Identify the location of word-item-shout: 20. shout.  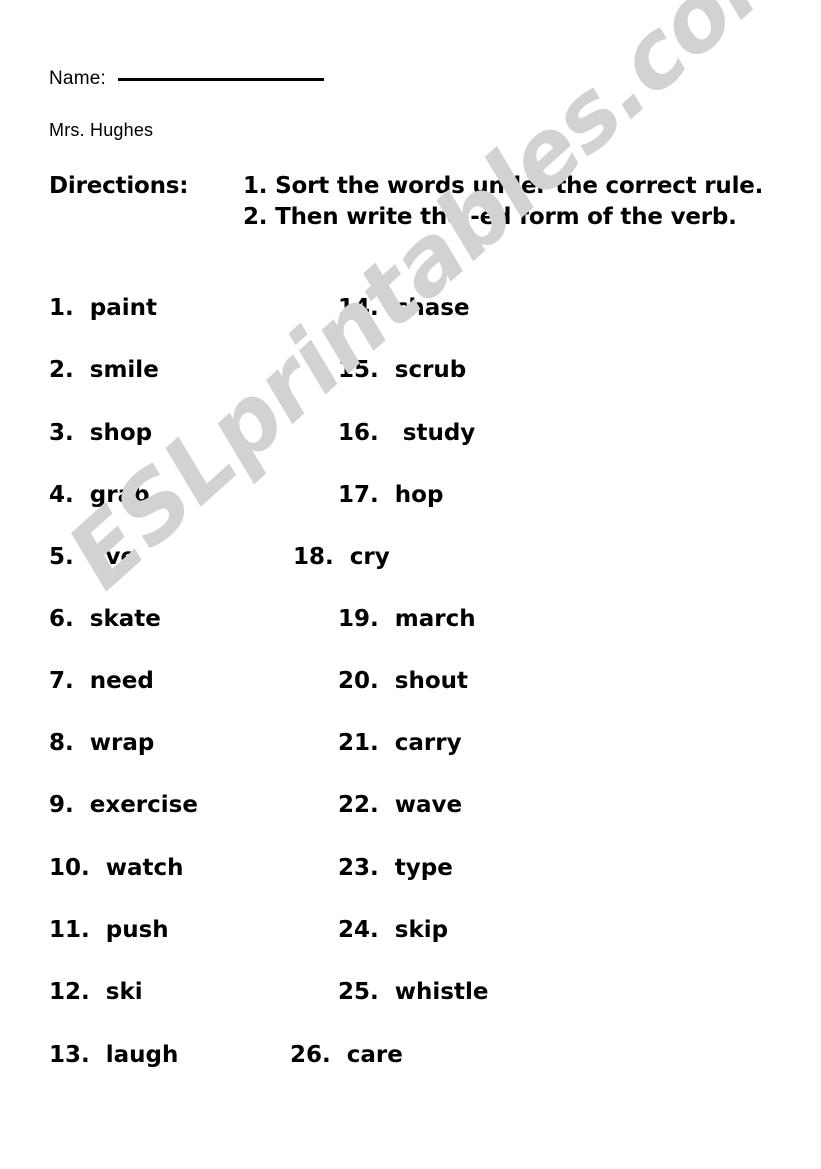
(403, 681).